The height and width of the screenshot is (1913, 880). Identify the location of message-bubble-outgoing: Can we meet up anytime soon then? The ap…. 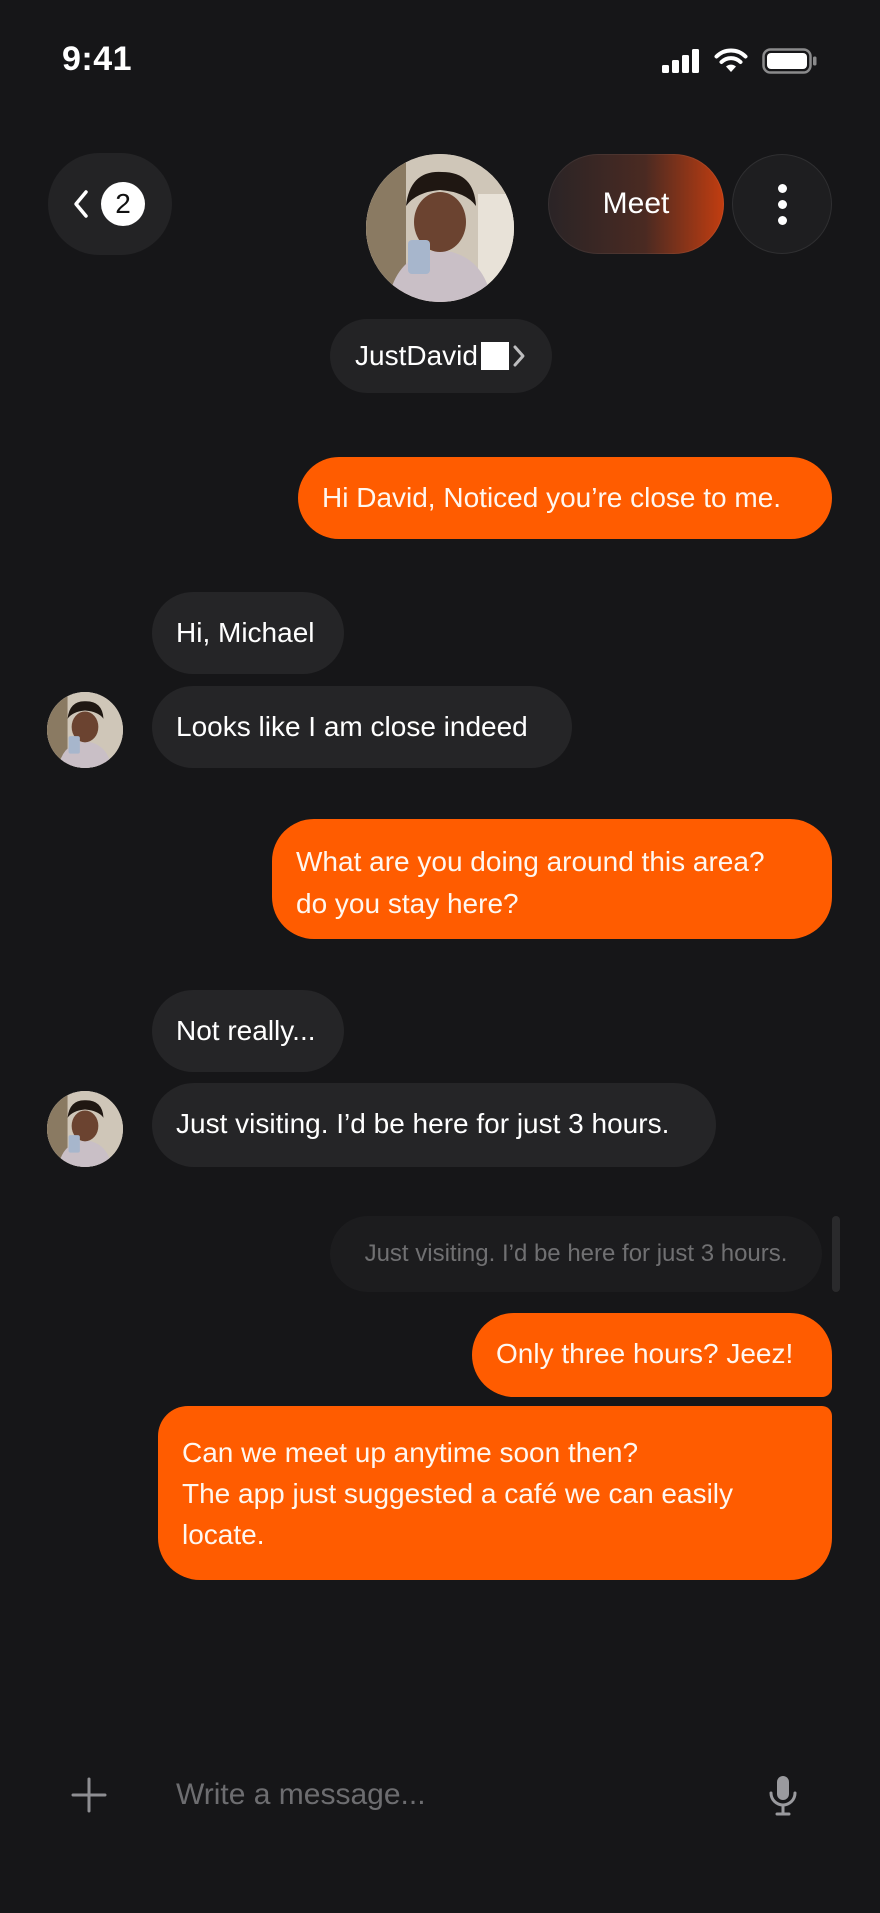
(495, 1493).